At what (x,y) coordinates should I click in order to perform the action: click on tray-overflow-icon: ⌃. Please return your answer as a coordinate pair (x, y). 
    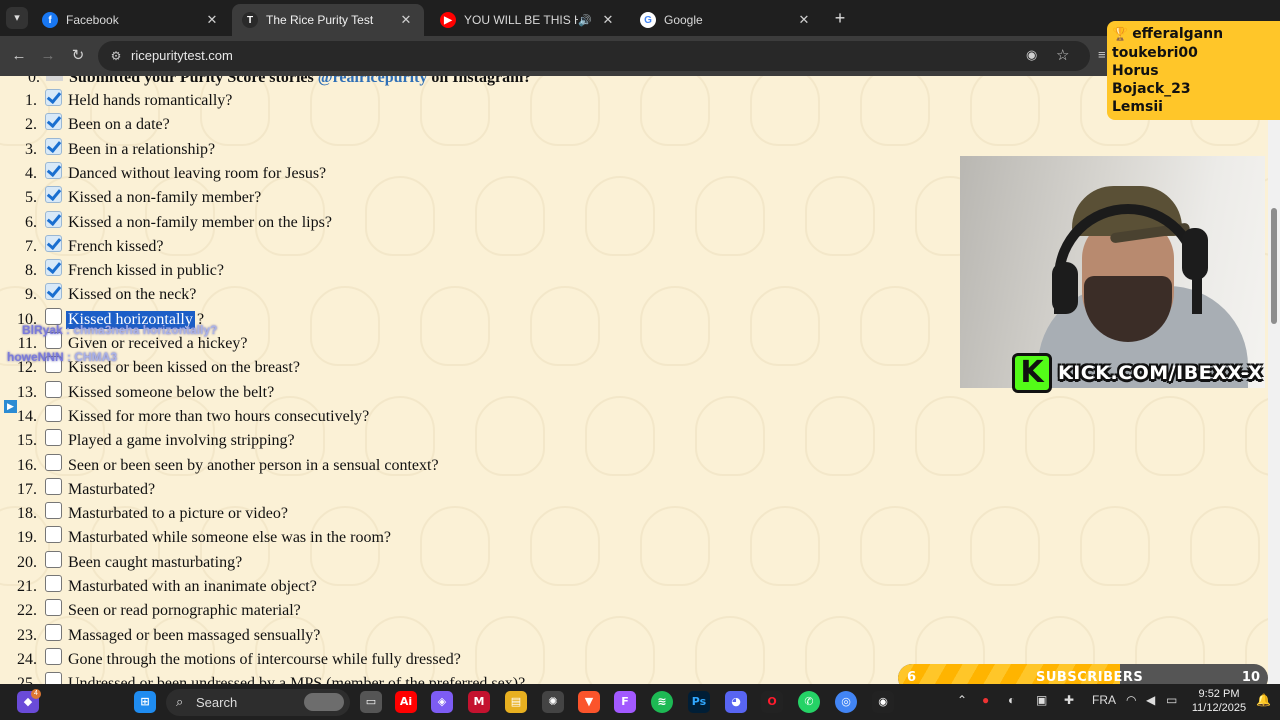
    Looking at the image, I should click on (962, 700).